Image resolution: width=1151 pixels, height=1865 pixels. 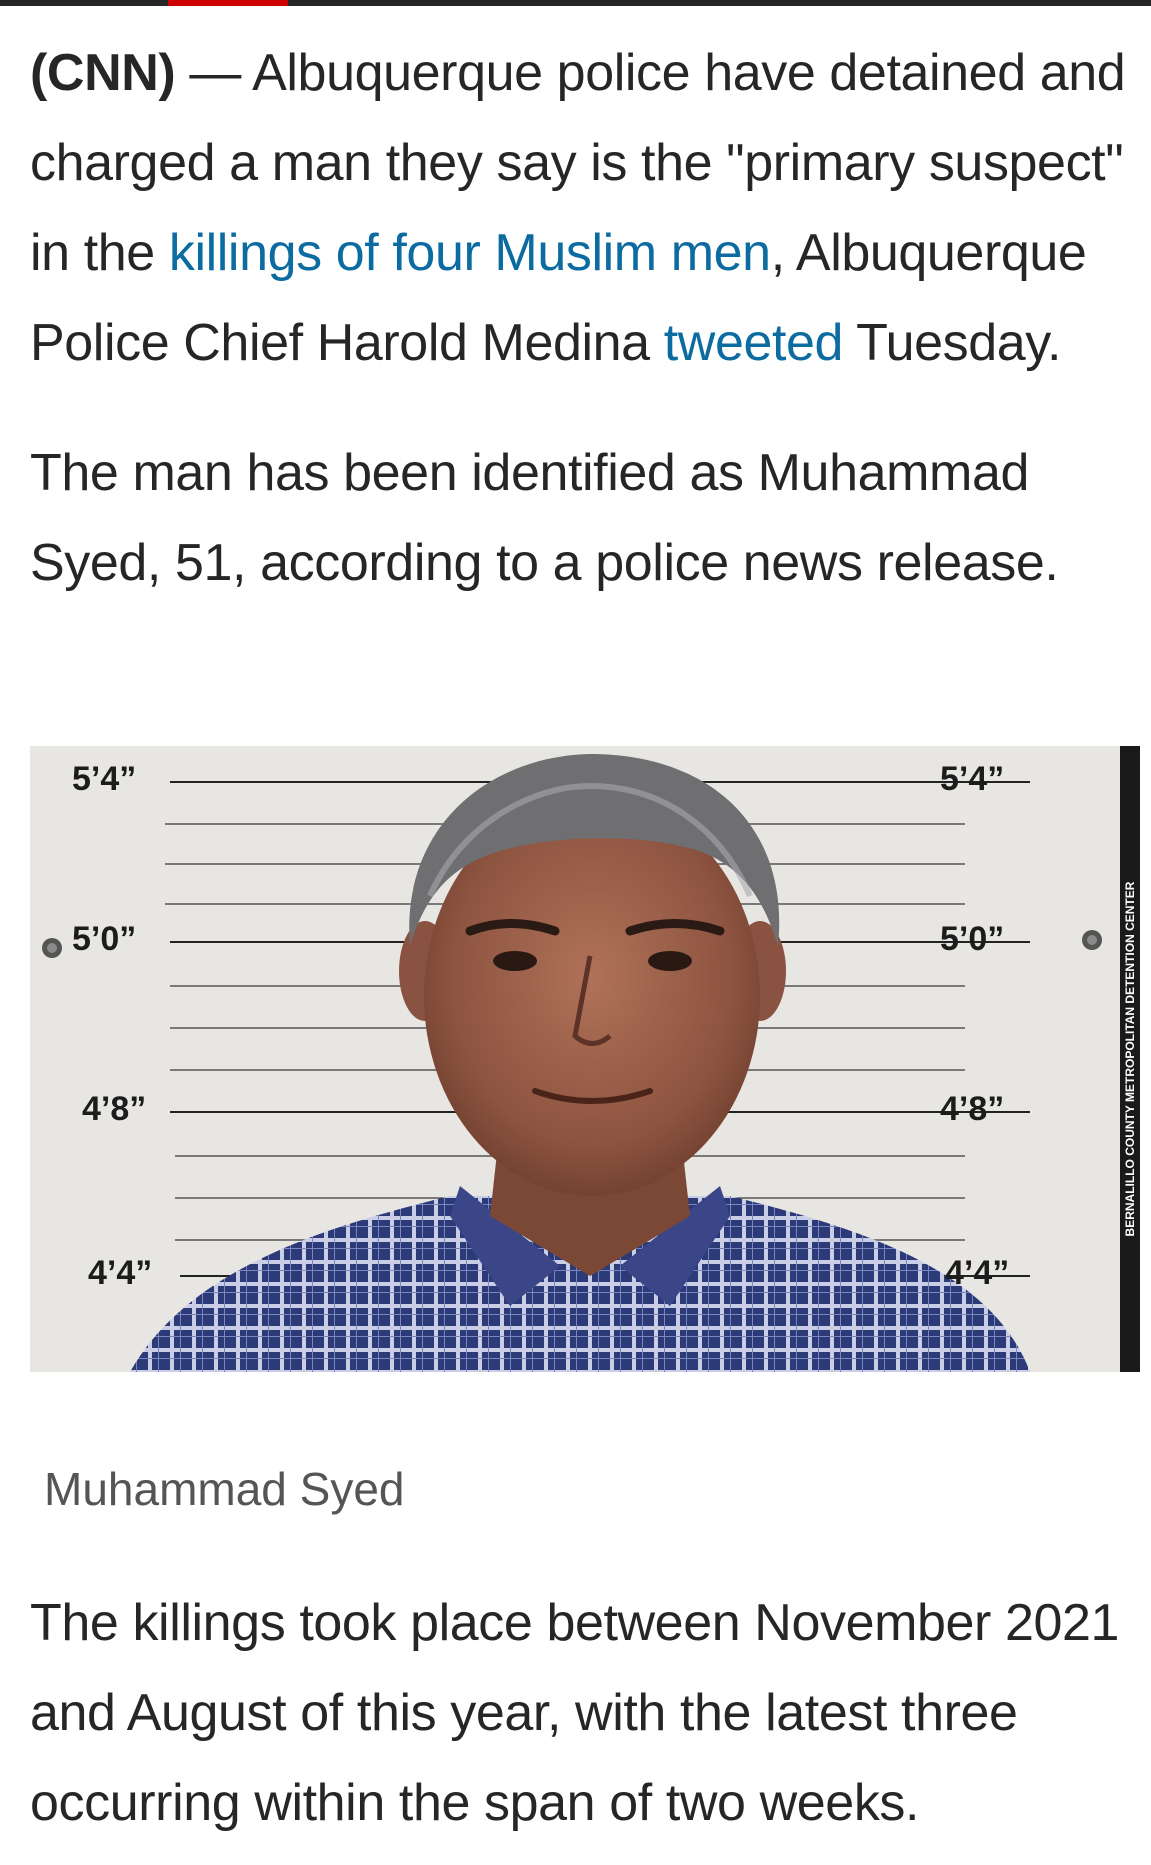 I want to click on height-mark-right-1: 5’4”, so click(x=972, y=779).